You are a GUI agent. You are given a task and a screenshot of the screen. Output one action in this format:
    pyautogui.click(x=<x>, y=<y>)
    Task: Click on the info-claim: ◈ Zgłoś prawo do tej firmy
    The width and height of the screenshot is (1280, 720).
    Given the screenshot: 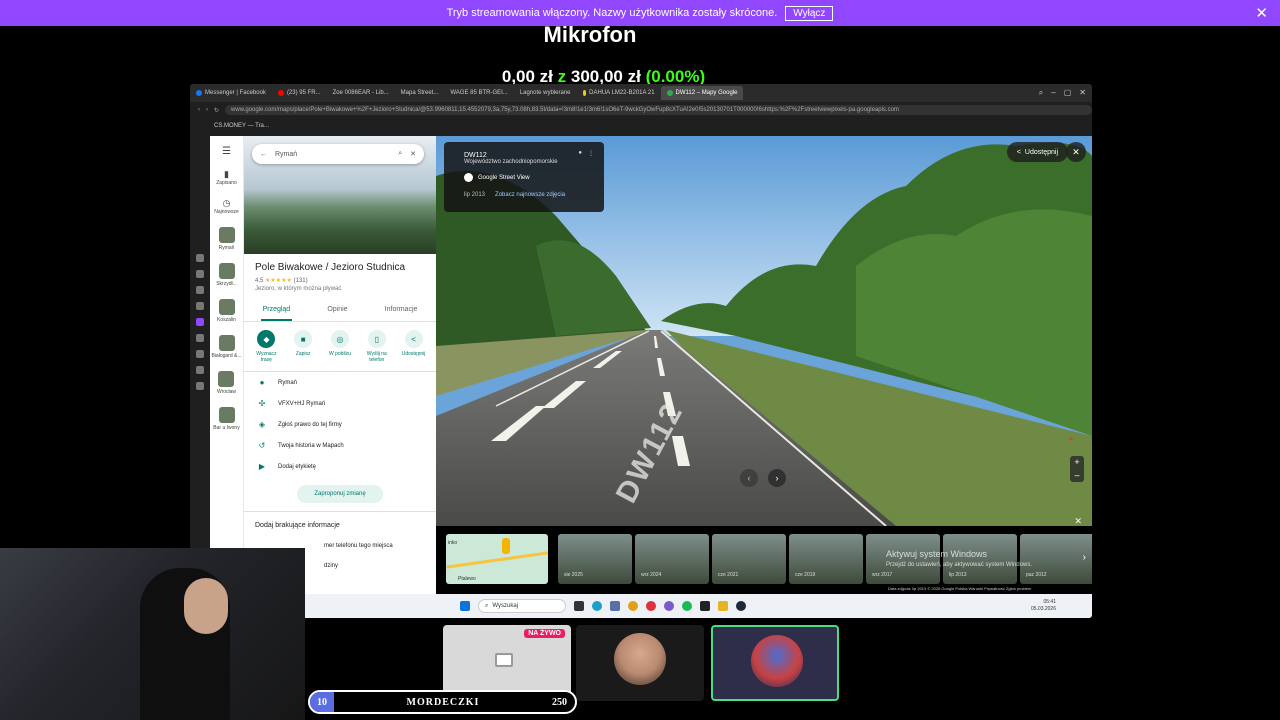 What is the action you would take?
    pyautogui.click(x=340, y=424)
    